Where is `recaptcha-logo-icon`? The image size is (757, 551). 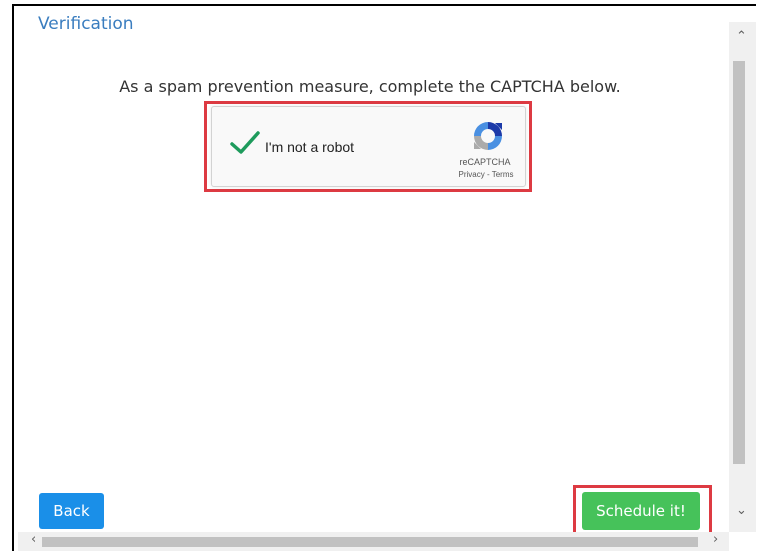
recaptcha-logo-icon is located at coordinates (488, 136).